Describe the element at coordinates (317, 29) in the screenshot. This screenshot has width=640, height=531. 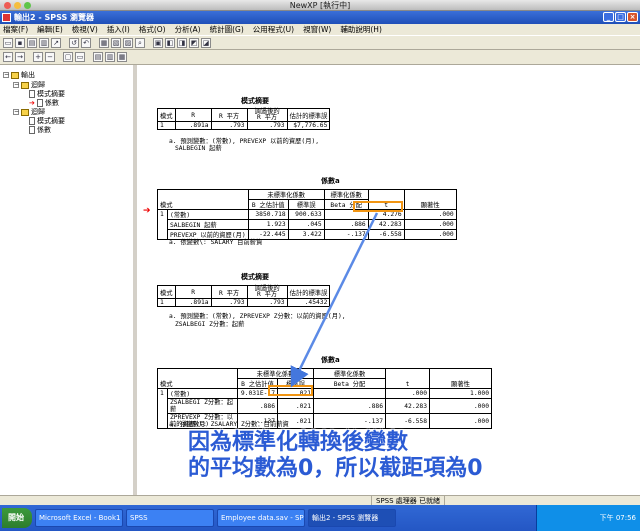
I see `menu-window: 視窗(W)` at that location.